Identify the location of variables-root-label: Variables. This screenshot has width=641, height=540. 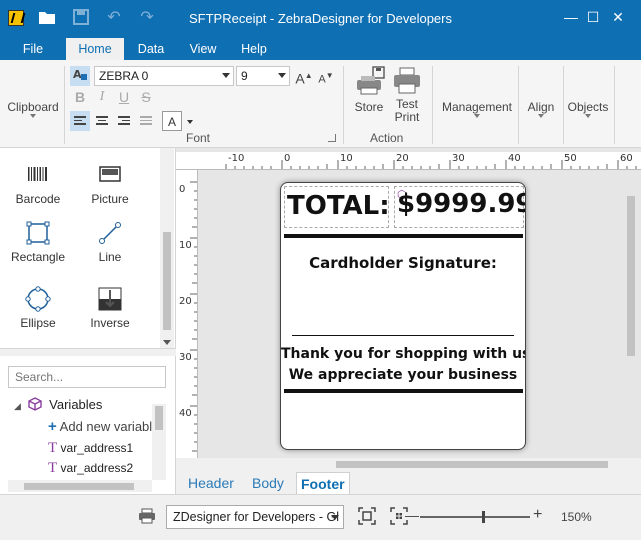
(76, 404).